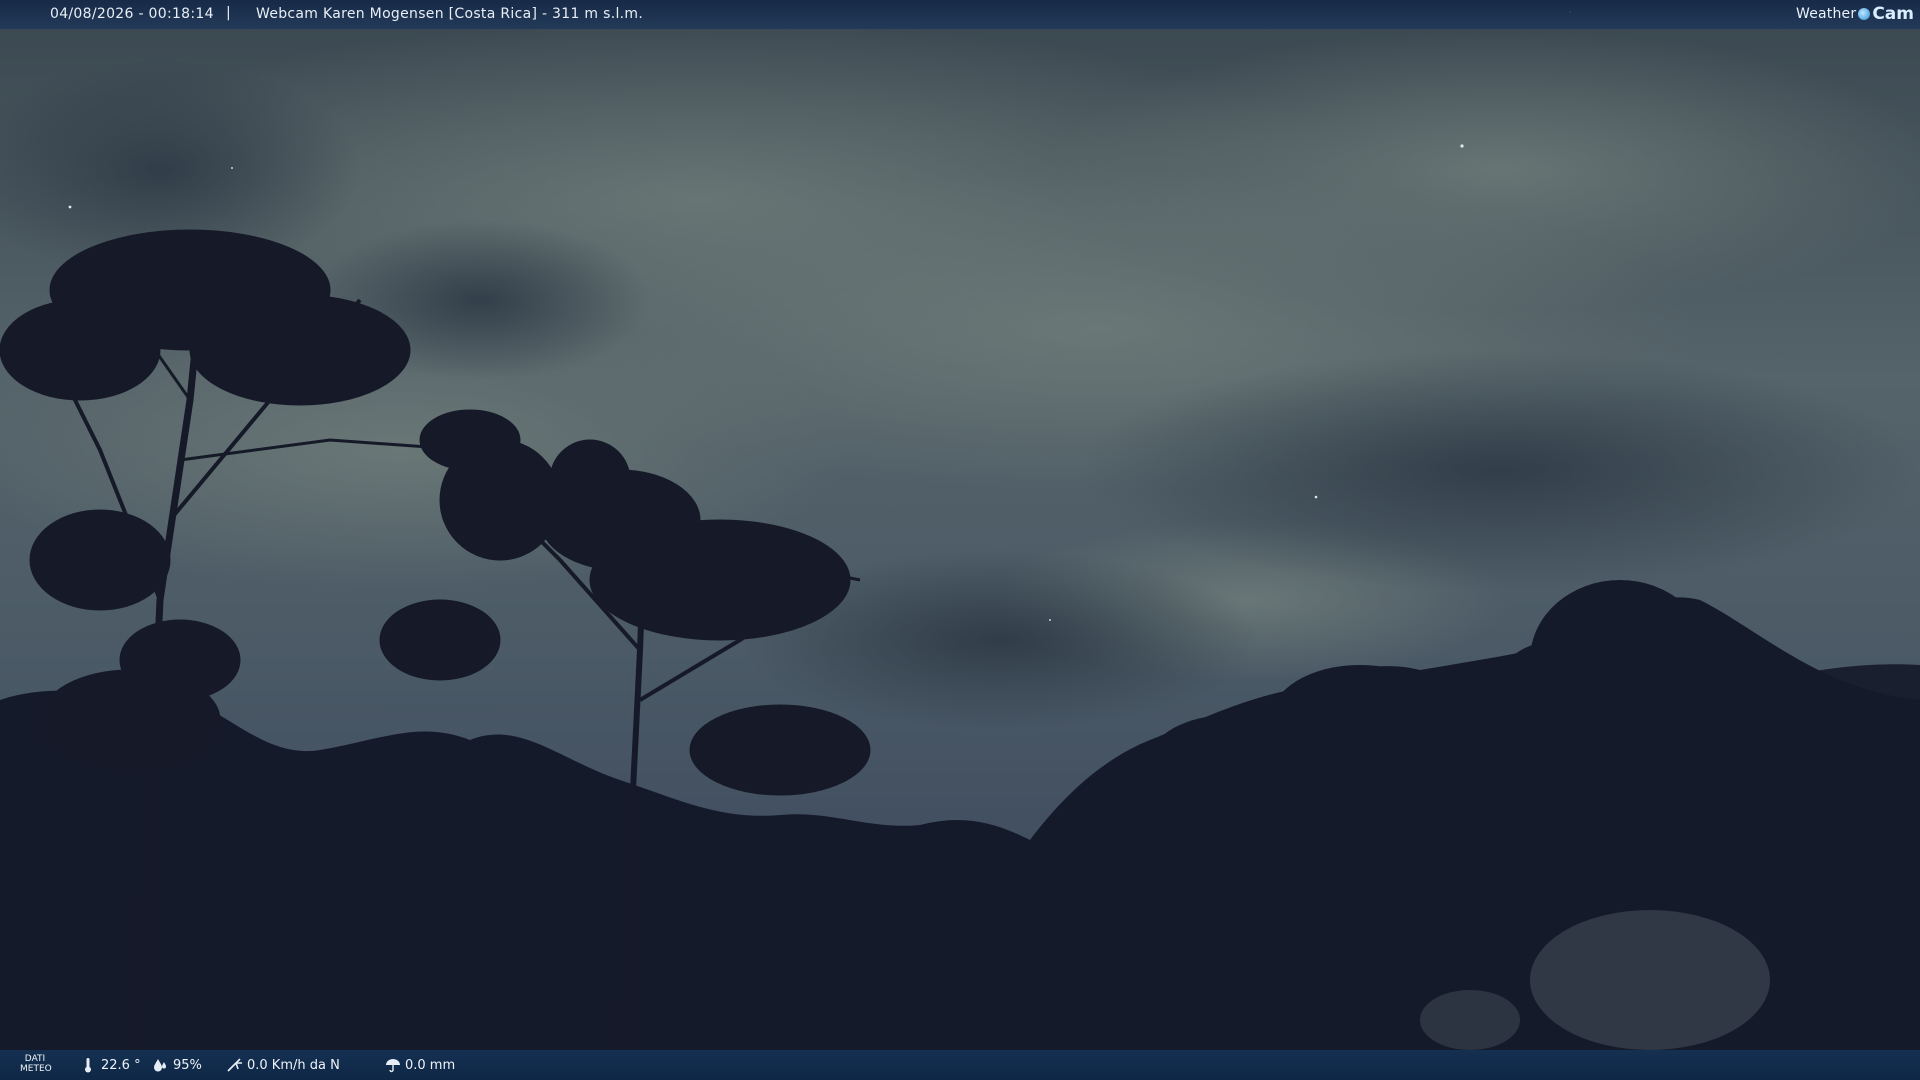  Describe the element at coordinates (88, 1065) in the screenshot. I see `thermometer-icon` at that location.